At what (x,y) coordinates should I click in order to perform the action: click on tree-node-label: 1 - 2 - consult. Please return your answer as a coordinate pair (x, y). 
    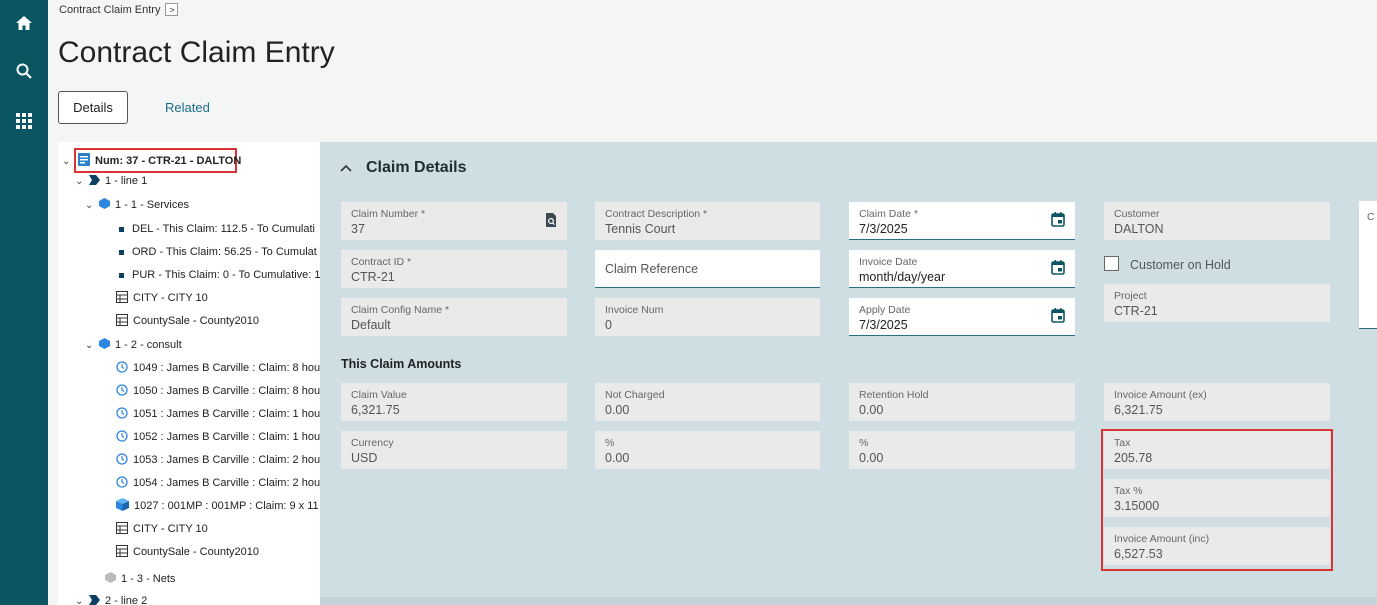
    Looking at the image, I should click on (148, 345).